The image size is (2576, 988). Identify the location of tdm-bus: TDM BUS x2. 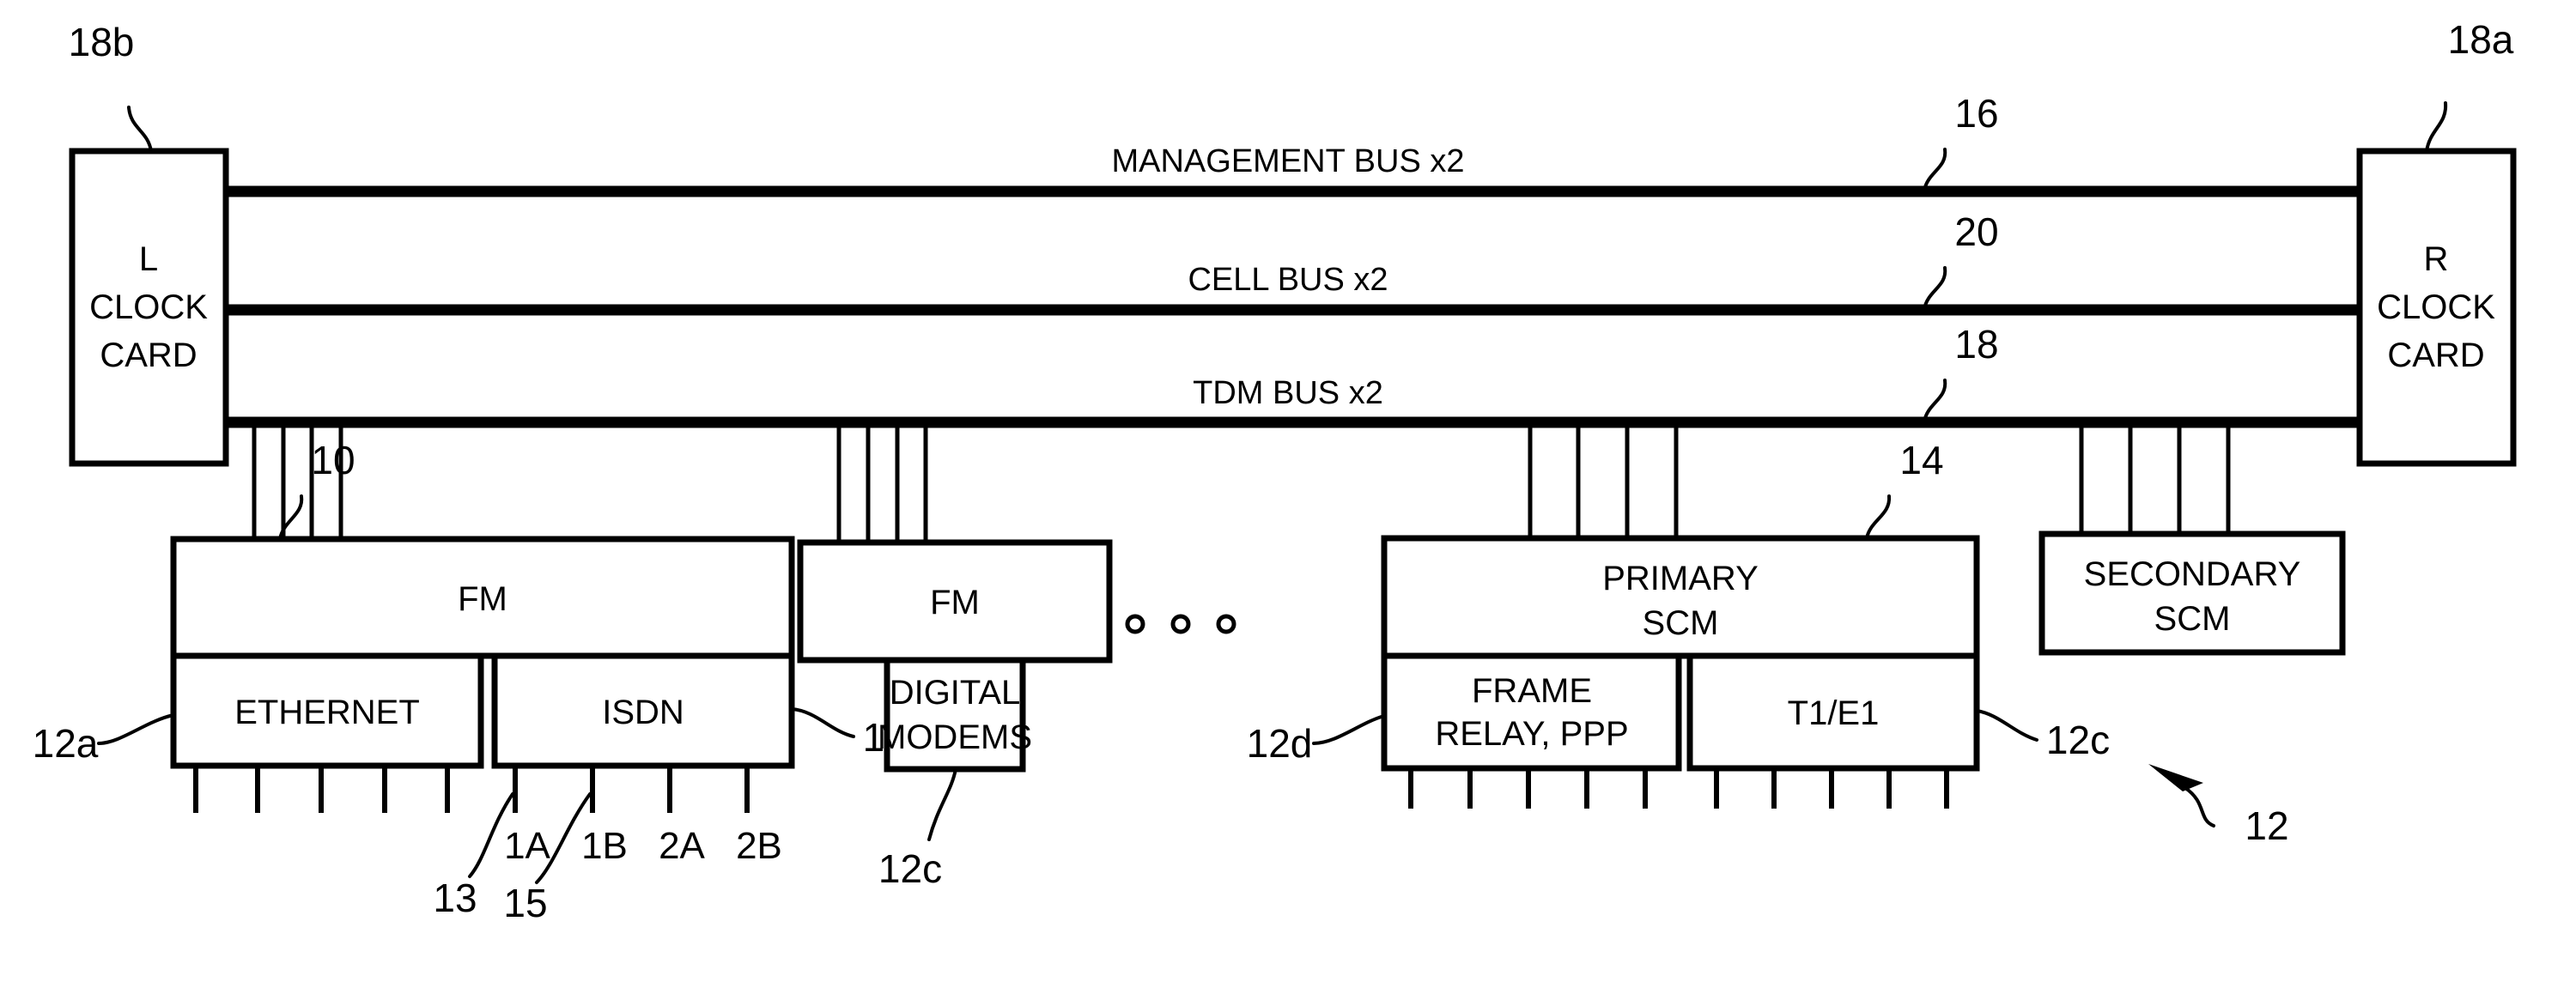
(1293, 401).